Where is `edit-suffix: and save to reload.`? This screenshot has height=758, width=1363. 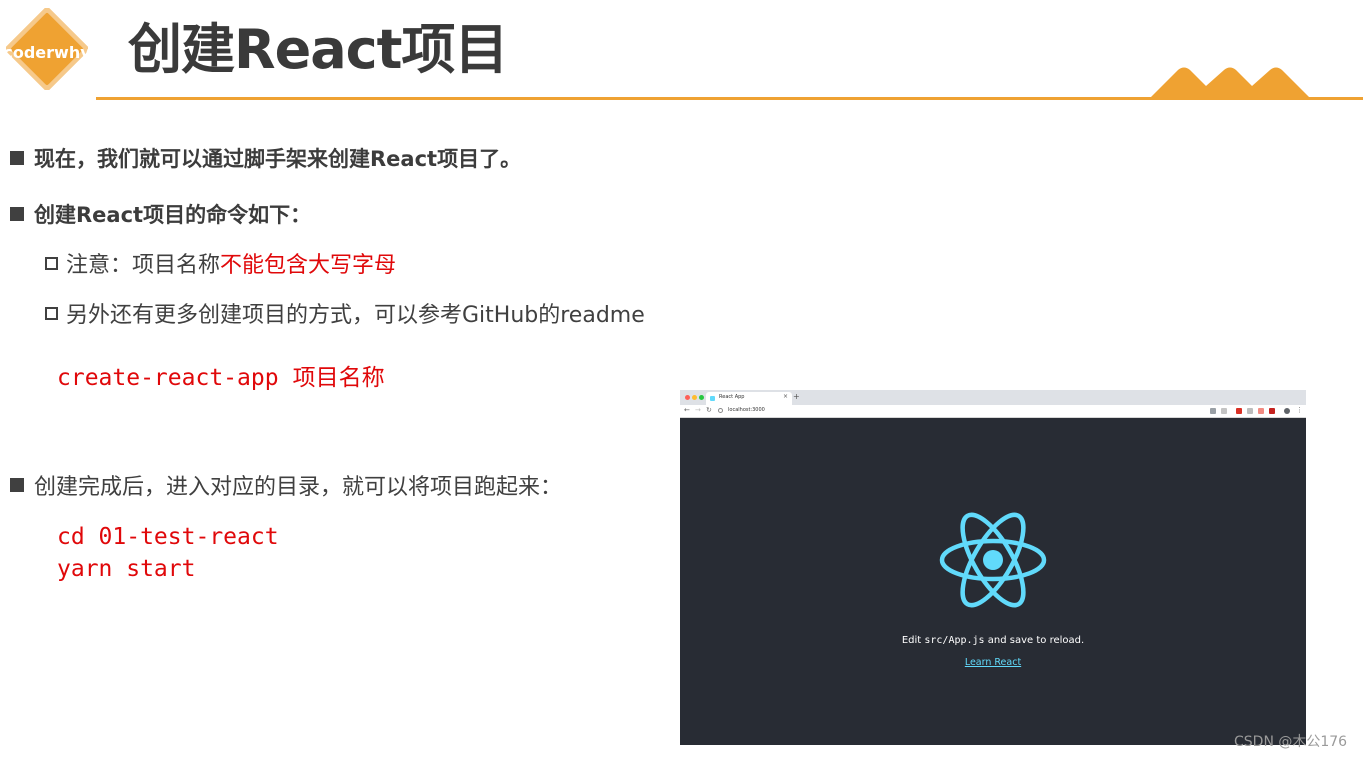
edit-suffix: and save to reload. is located at coordinates (1034, 640).